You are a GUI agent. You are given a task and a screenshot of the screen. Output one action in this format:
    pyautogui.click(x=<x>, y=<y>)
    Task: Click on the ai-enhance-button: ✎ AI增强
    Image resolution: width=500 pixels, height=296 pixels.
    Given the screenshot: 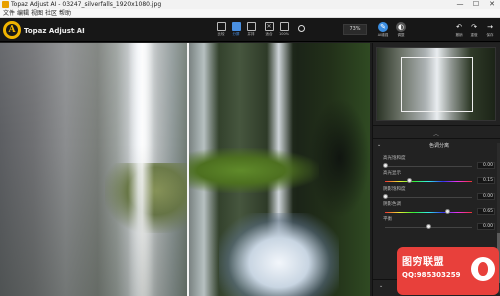 What is the action you would take?
    pyautogui.click(x=383, y=31)
    